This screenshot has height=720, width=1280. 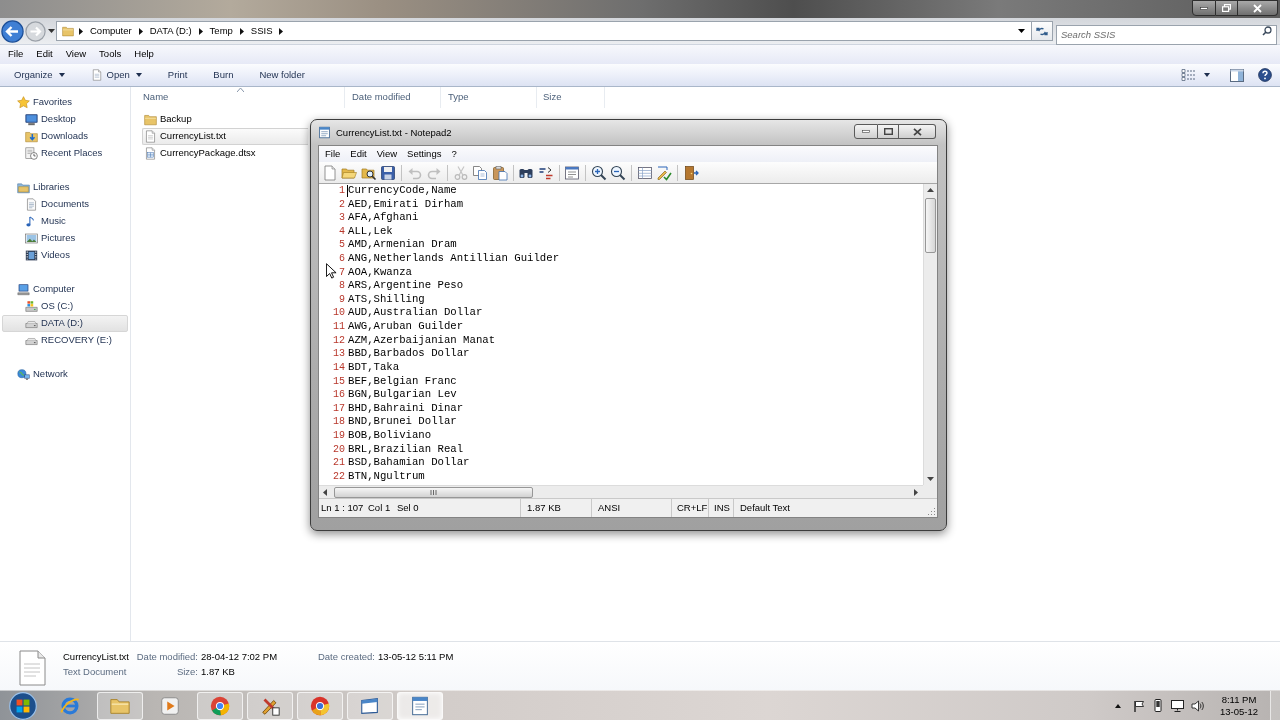 I want to click on nav-item: Desktop, so click(x=65, y=119).